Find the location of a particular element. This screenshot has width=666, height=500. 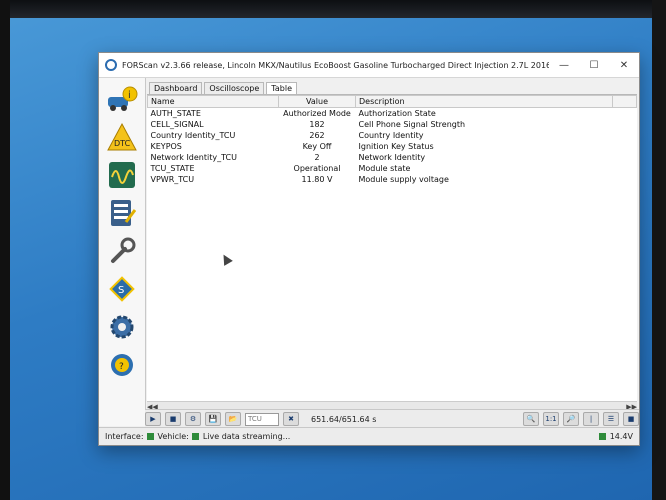

zoom-out-icon: 🔎 is located at coordinates (571, 419).